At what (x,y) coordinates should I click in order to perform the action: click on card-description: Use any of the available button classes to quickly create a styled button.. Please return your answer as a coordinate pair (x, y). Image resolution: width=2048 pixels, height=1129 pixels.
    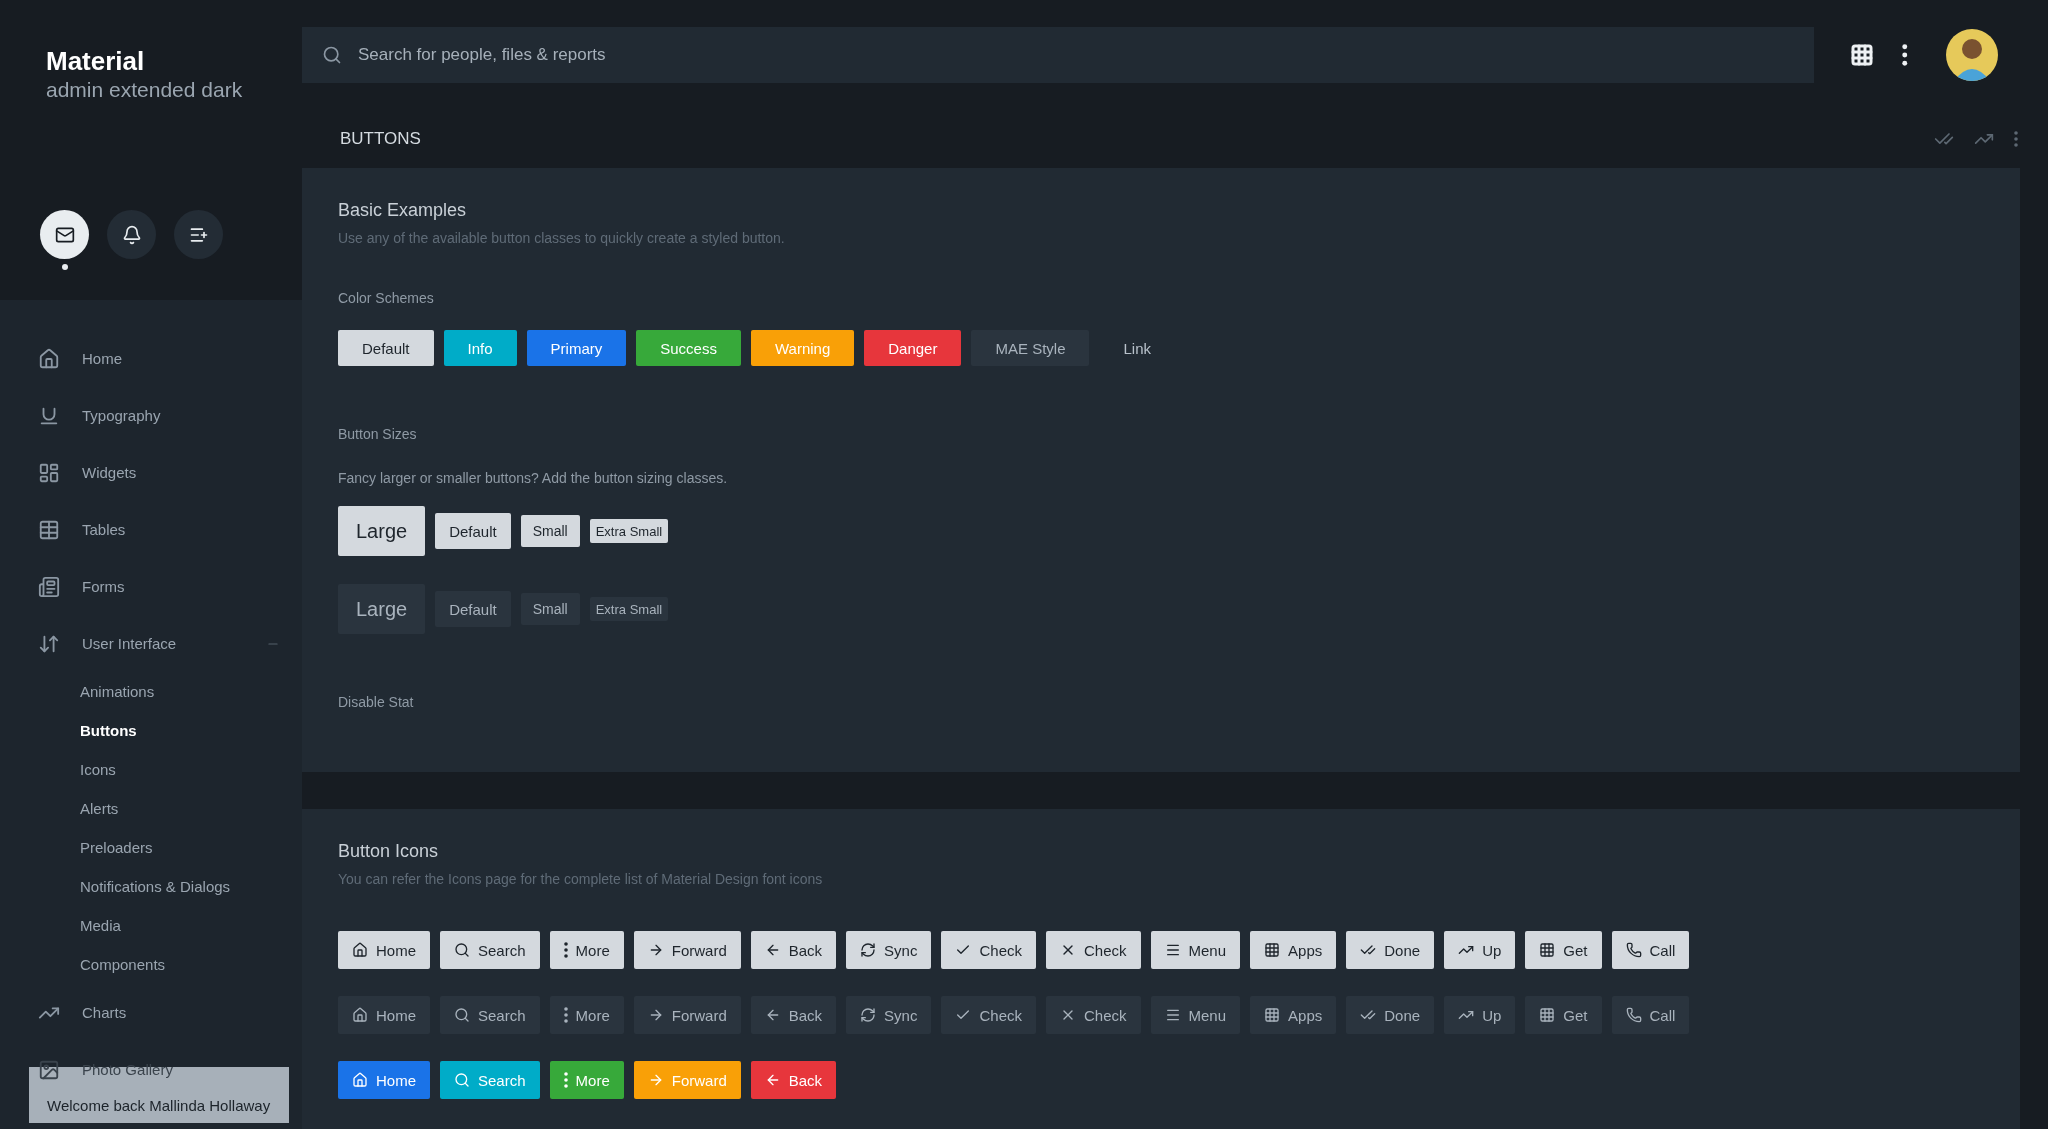
    Looking at the image, I should click on (562, 238).